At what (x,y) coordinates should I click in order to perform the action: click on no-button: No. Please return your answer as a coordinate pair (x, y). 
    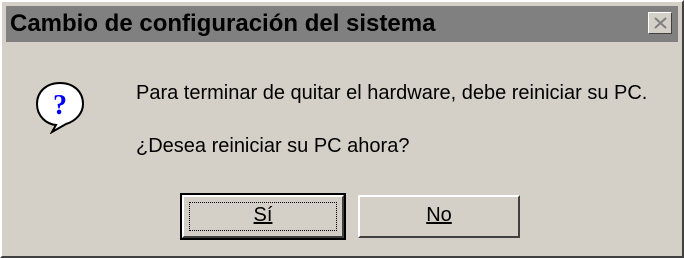
    Looking at the image, I should click on (439, 216).